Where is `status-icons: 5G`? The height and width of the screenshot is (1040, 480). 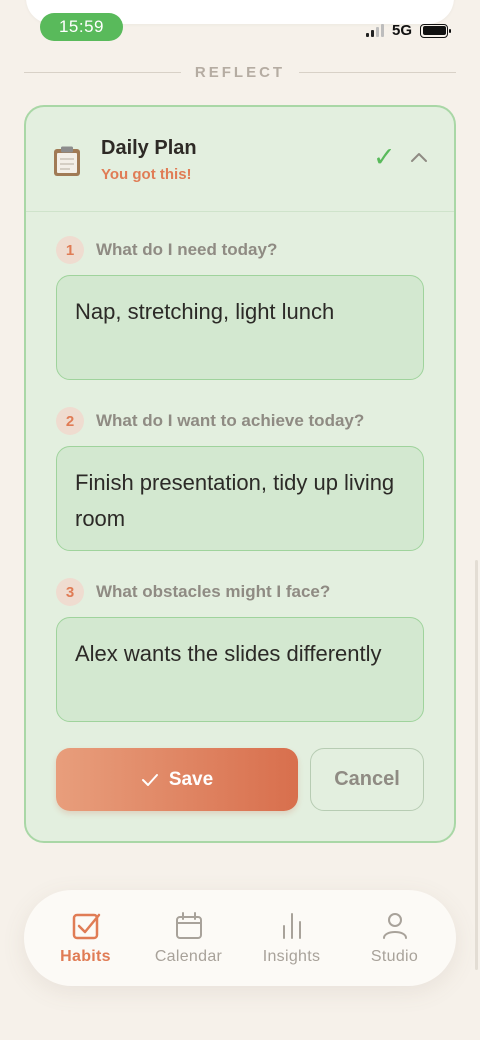
status-icons: 5G is located at coordinates (408, 30).